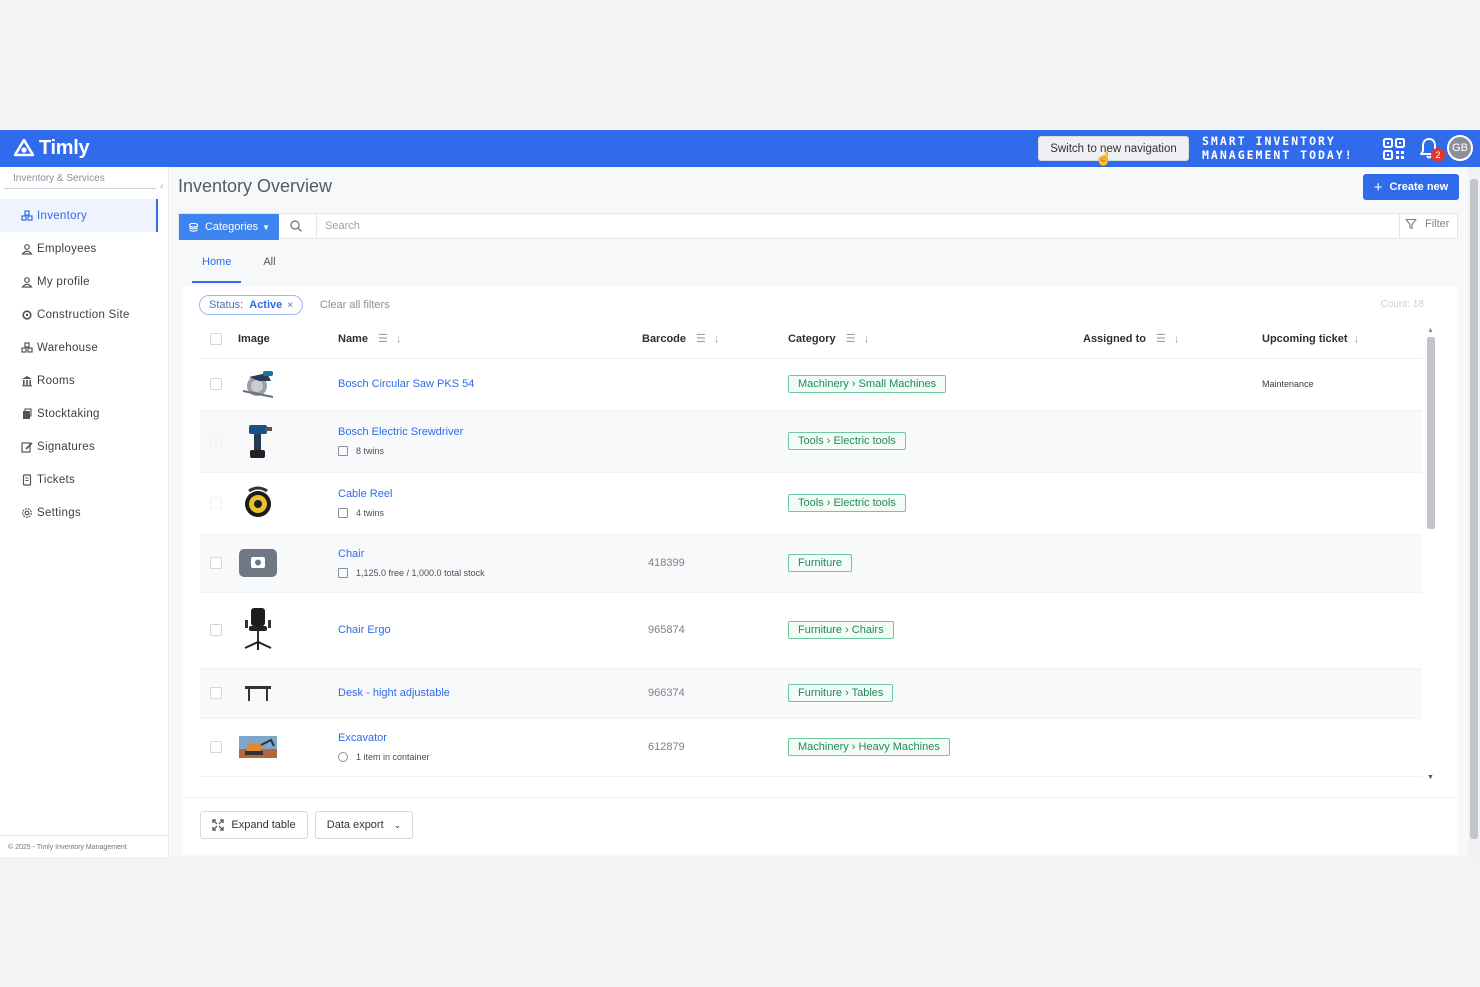  I want to click on item-thumbnail-reel, so click(258, 503).